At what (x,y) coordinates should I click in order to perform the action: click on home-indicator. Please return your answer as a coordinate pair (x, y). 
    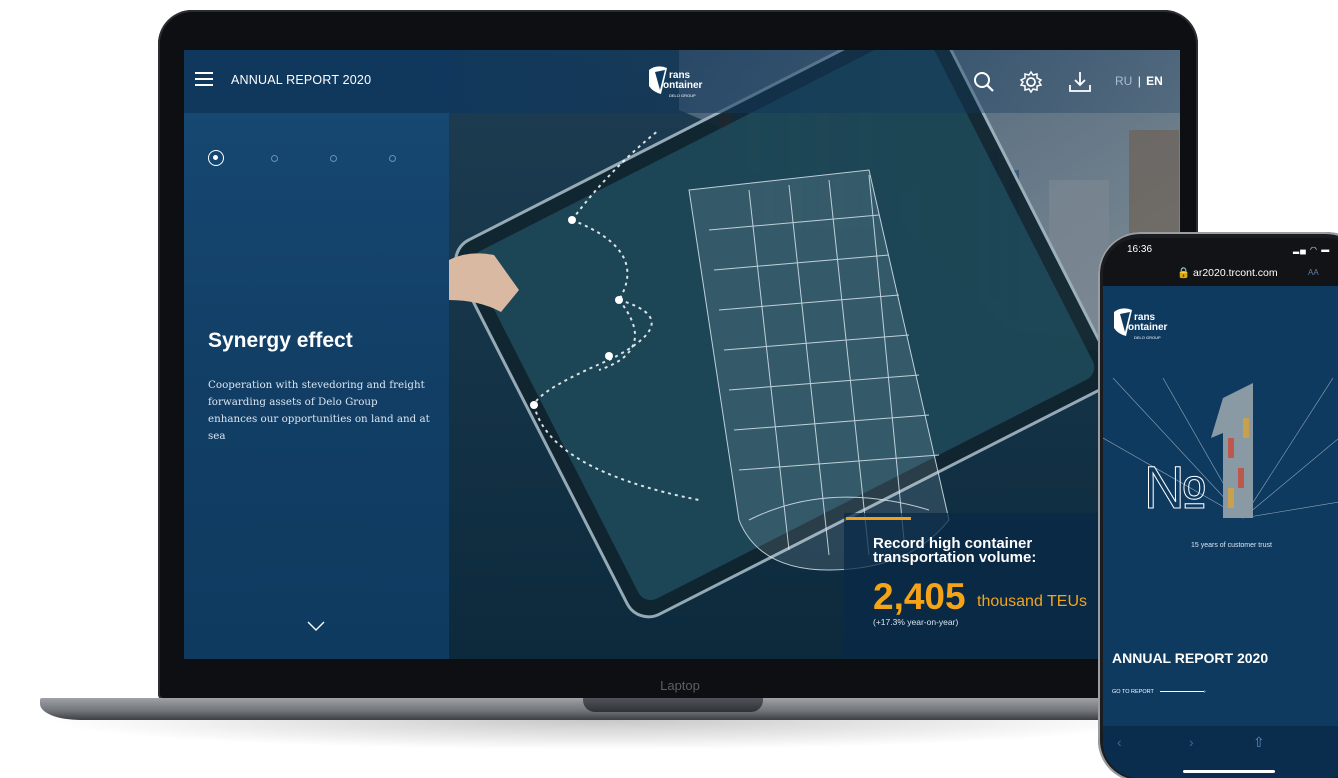
    Looking at the image, I should click on (1229, 771).